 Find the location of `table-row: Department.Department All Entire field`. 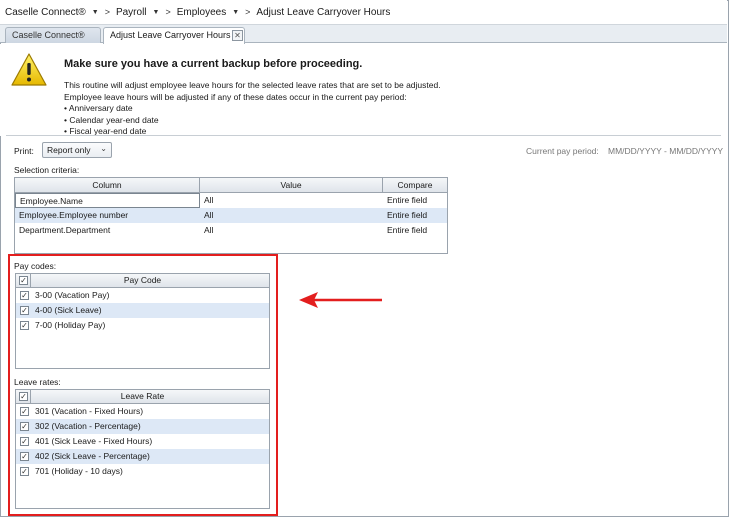

table-row: Department.Department All Entire field is located at coordinates (231, 230).